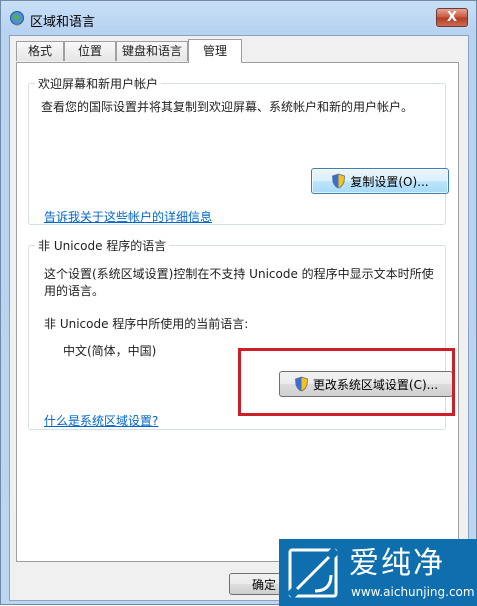  I want to click on globe-icon, so click(17, 18).